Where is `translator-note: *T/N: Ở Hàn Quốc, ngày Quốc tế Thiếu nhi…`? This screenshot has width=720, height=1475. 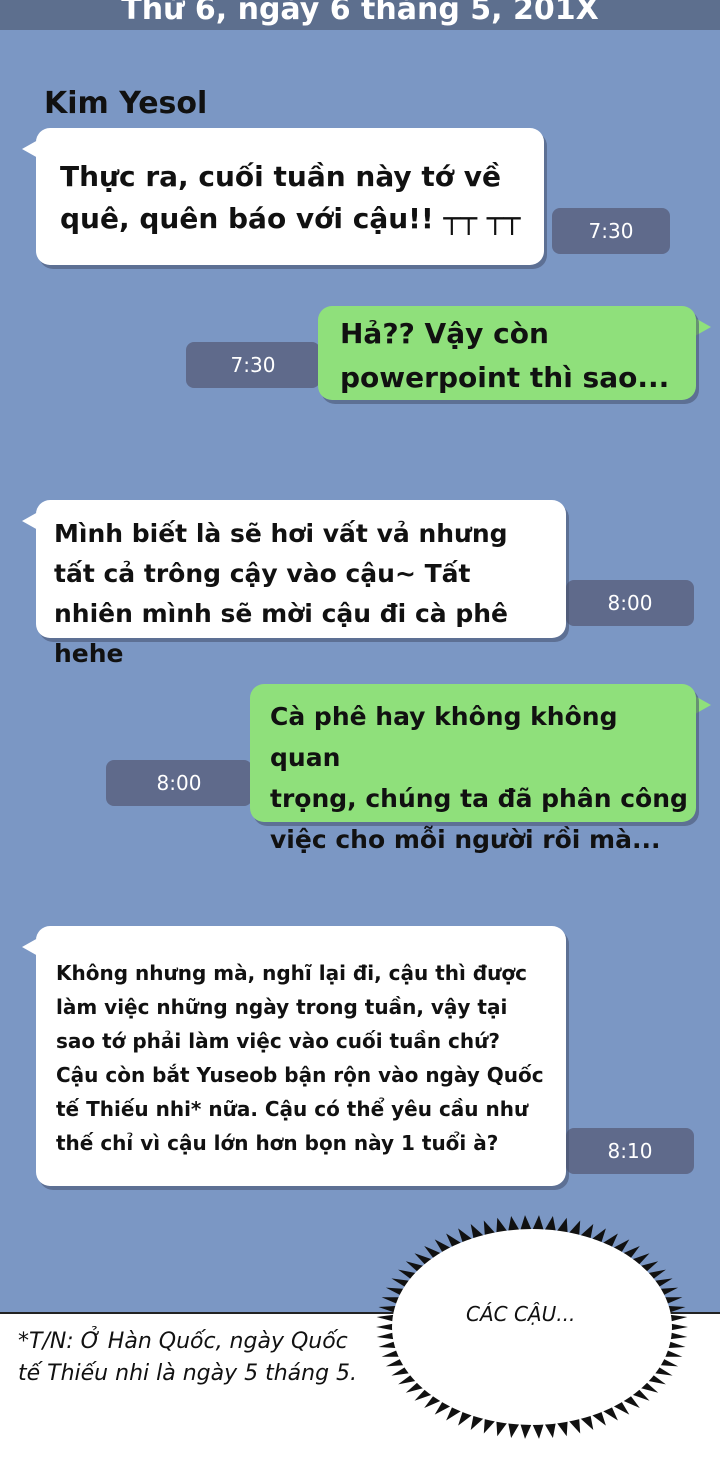 translator-note: *T/N: Ở Hàn Quốc, ngày Quốc tế Thiếu nhi… is located at coordinates (188, 1357).